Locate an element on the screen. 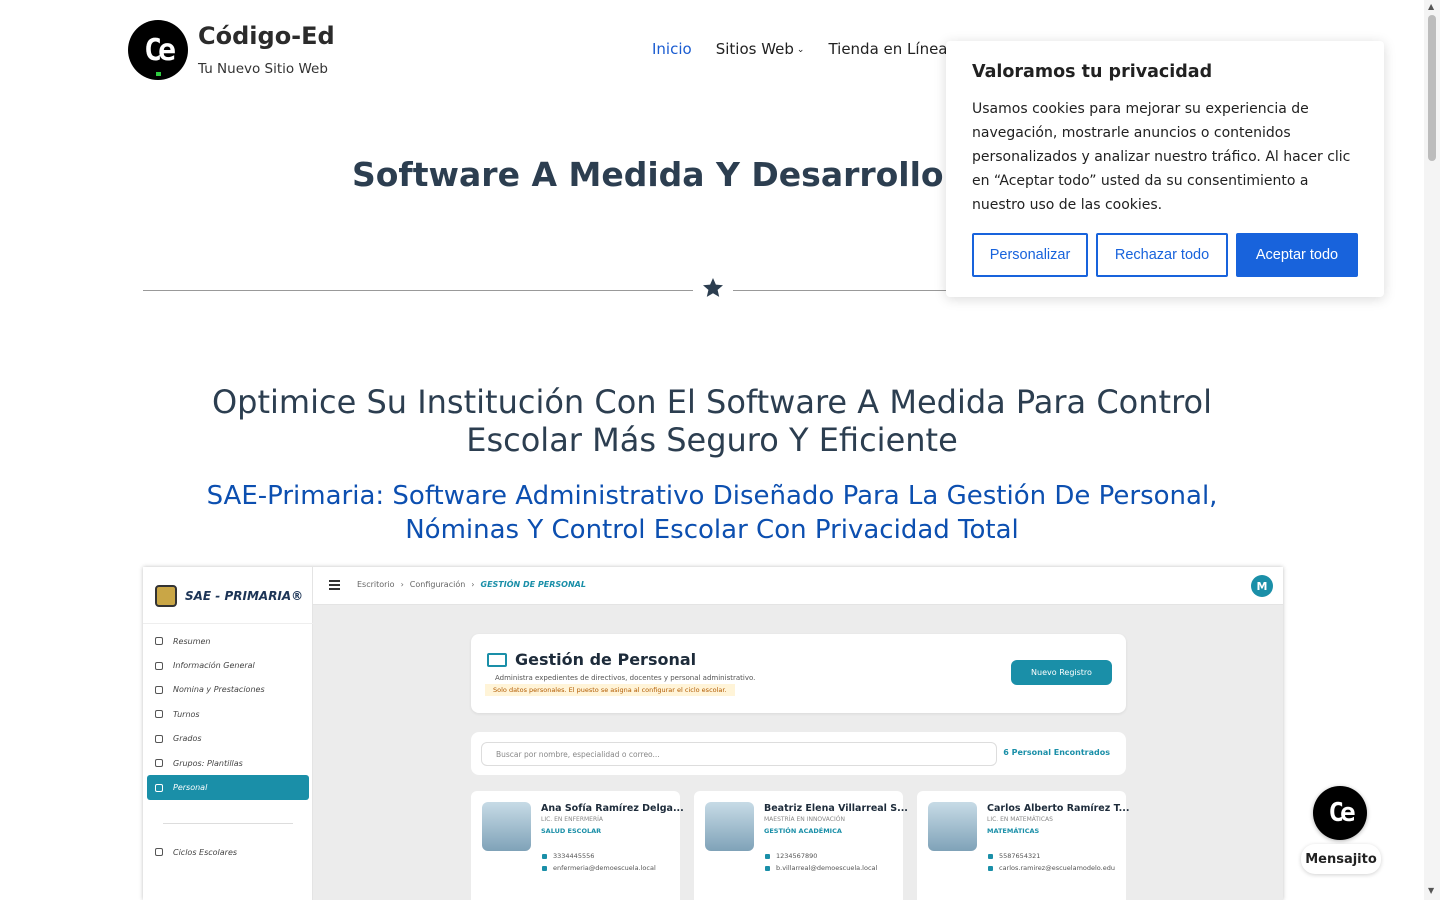 The width and height of the screenshot is (1440, 900). chat-widget-button: Ce is located at coordinates (1340, 813).